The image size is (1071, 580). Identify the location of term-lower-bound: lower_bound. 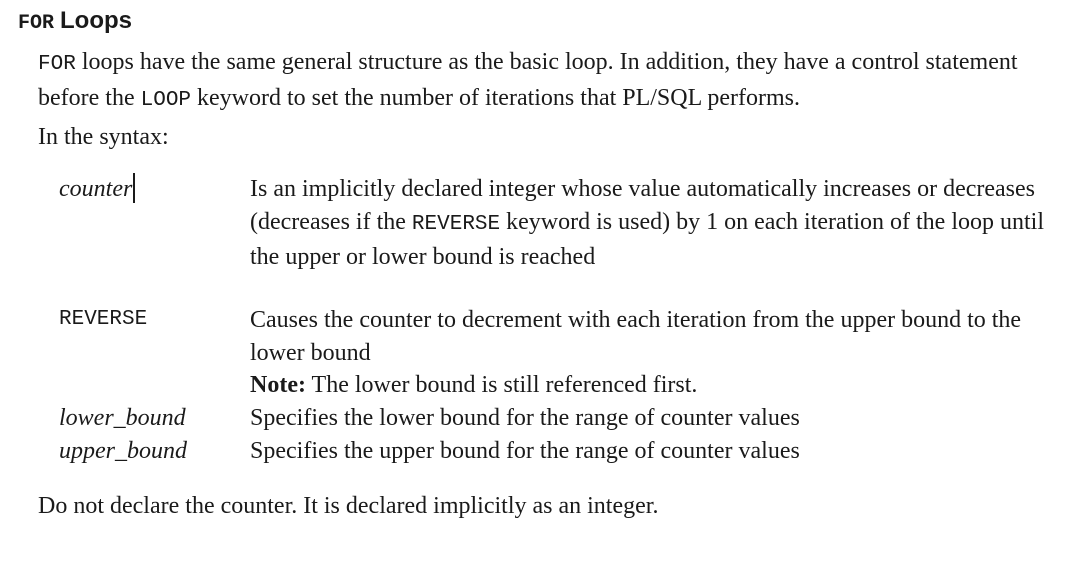
(122, 418).